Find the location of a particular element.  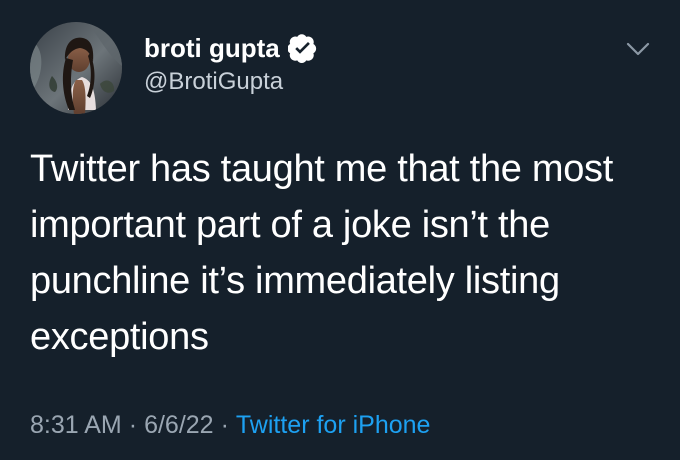

tweet-time: 8:31 AM is located at coordinates (76, 425).